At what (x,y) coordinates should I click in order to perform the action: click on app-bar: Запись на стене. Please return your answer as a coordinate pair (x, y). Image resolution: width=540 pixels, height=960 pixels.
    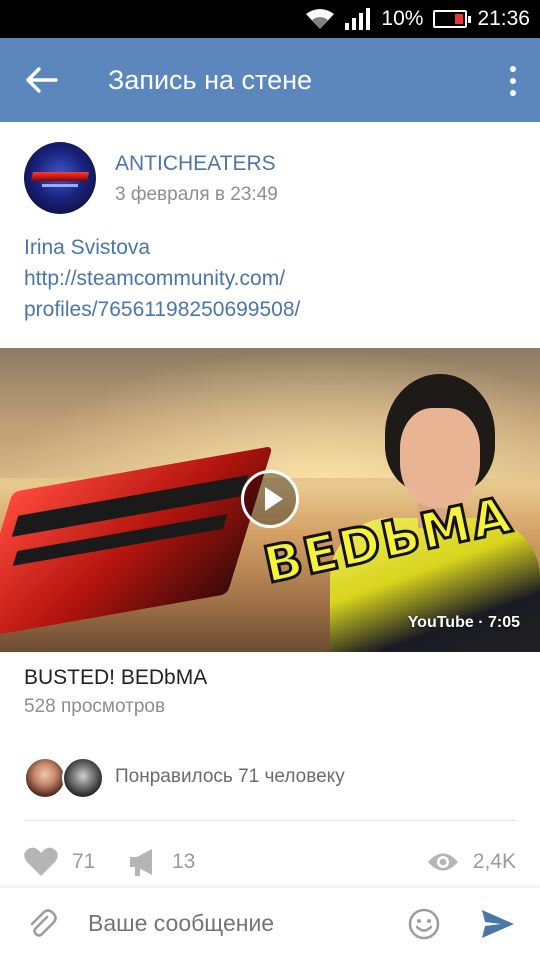
    Looking at the image, I should click on (270, 80).